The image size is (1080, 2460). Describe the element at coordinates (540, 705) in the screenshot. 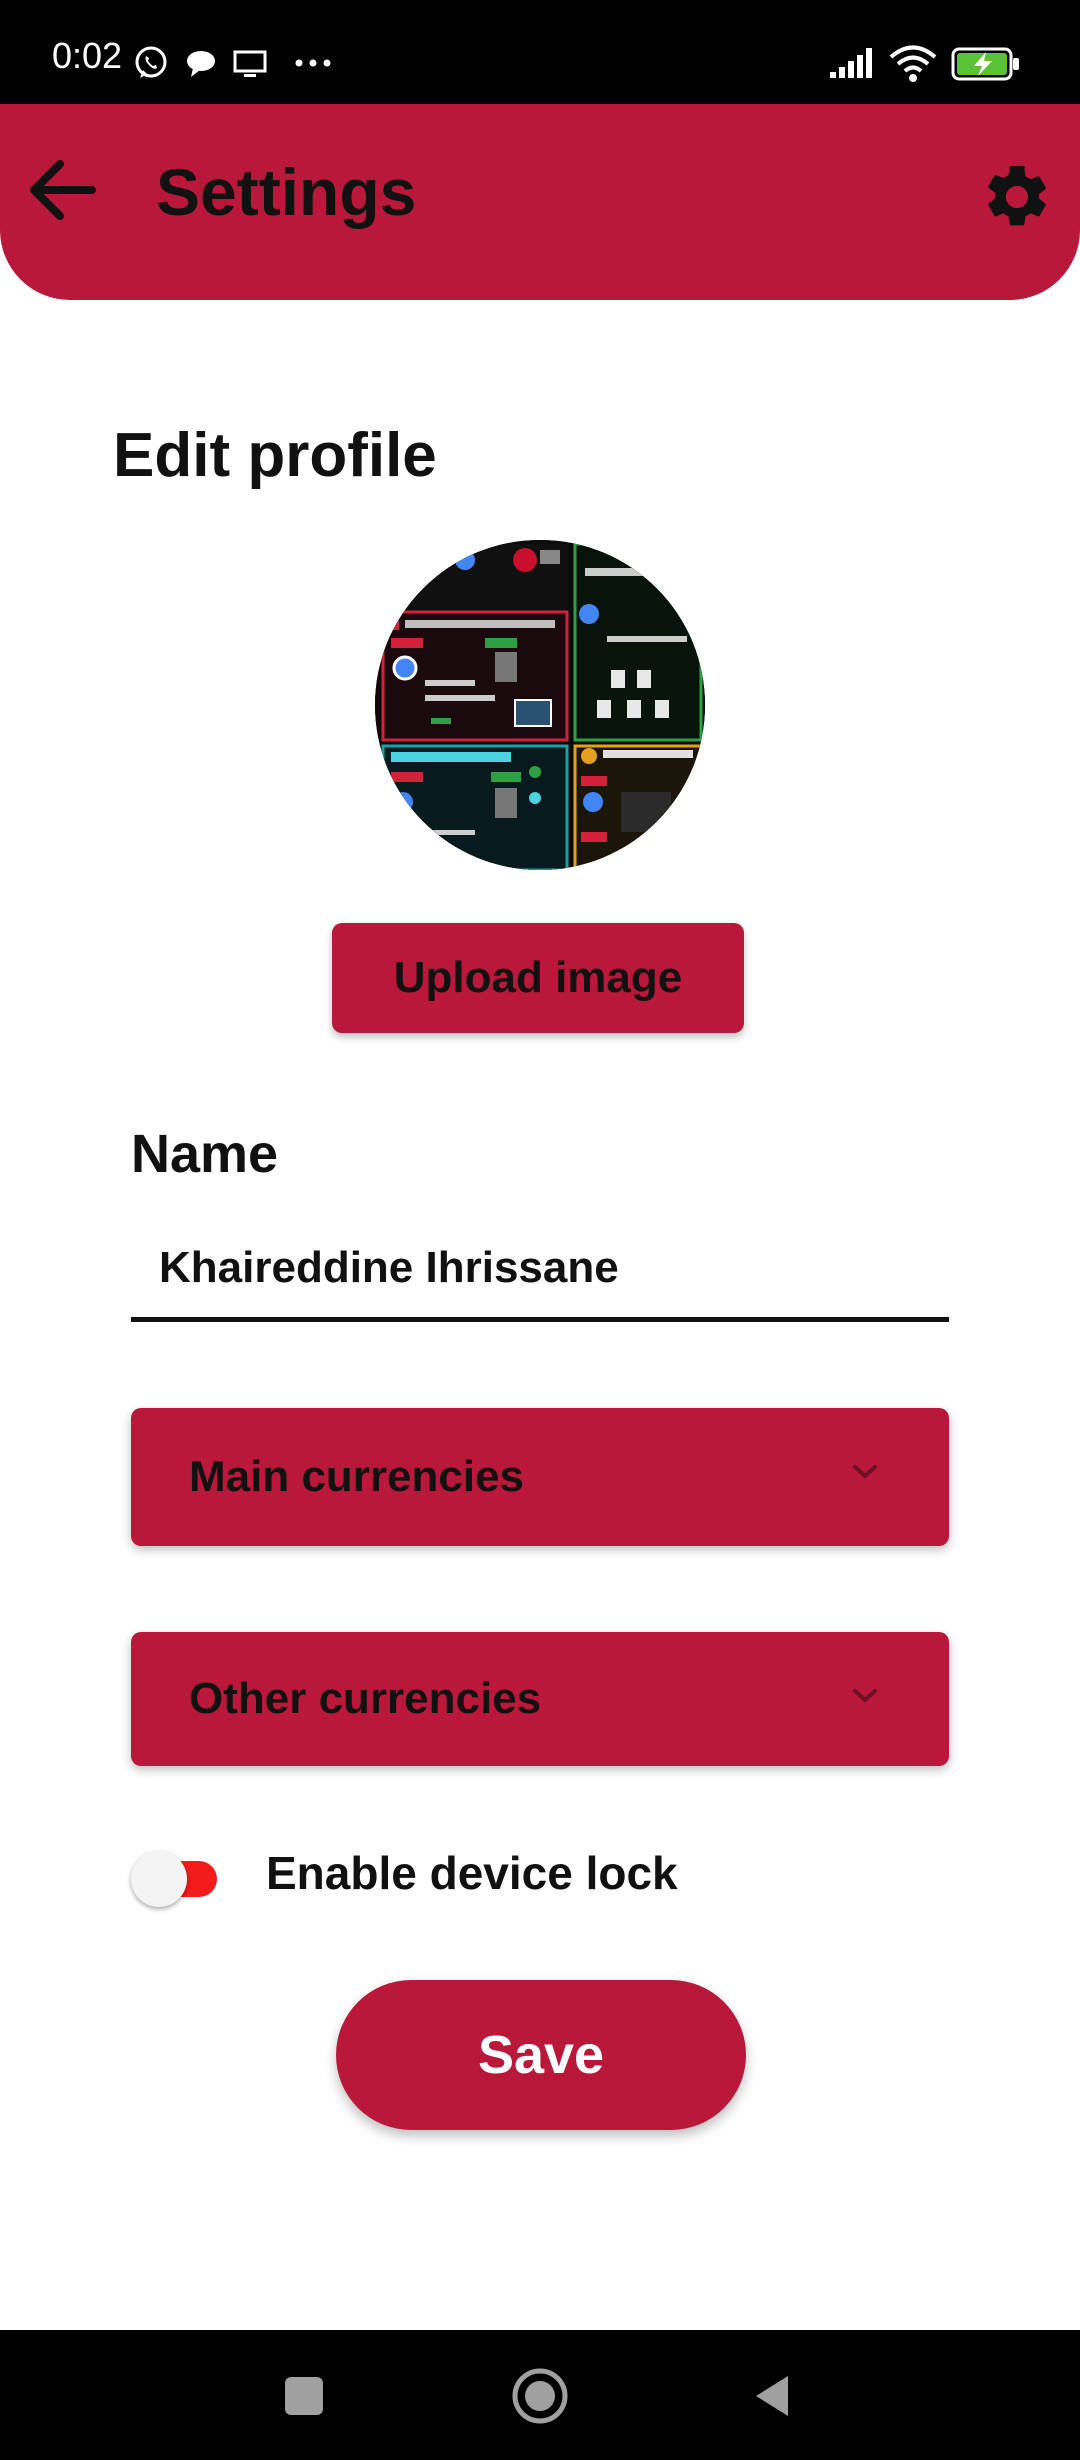

I see `profile-image` at that location.